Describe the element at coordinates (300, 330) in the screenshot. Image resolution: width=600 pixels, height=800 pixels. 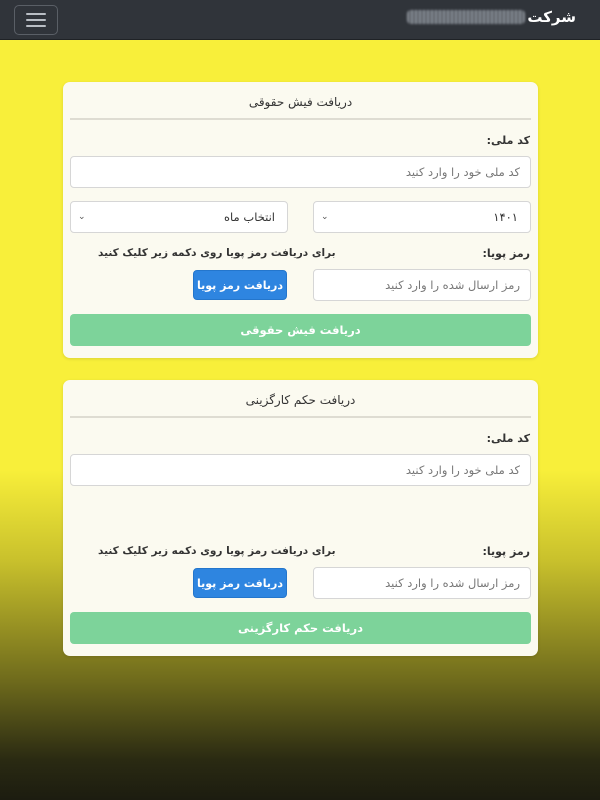
I see `get-payslip-button: دریافت فیش حقوقی` at that location.